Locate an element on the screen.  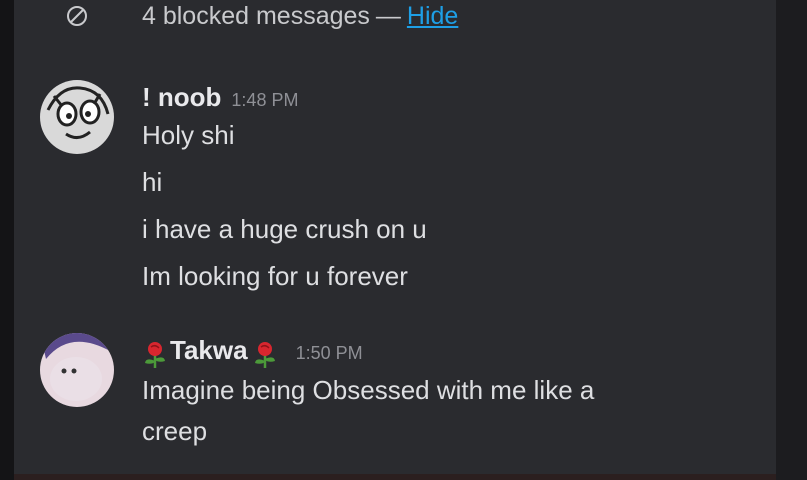
message-text: hi is located at coordinates (152, 182).